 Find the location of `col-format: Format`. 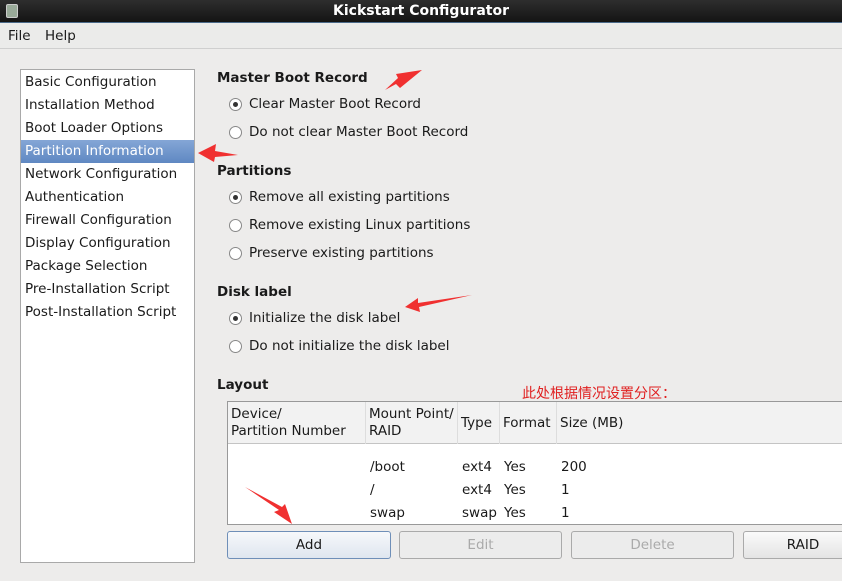

col-format: Format is located at coordinates (528, 423).